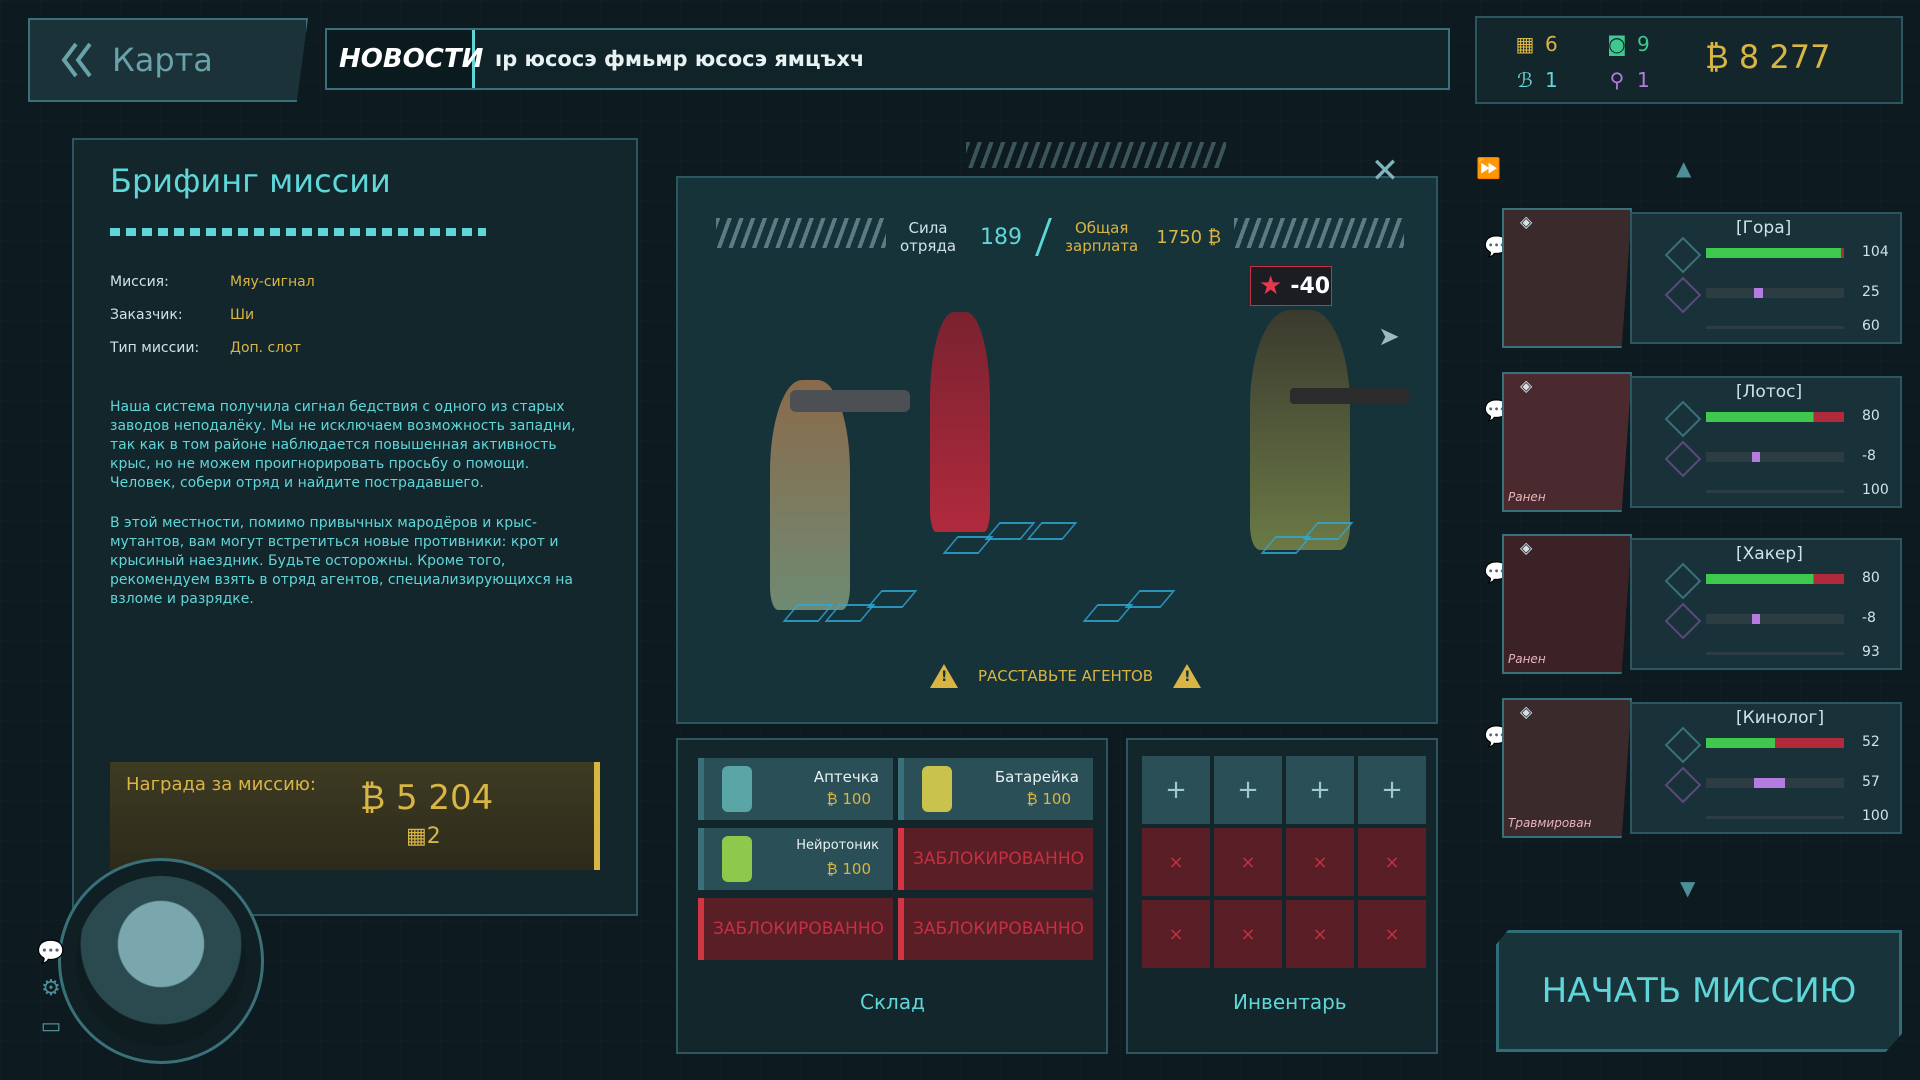 This screenshot has height=1080, width=1920. Describe the element at coordinates (1780, 718) in the screenshot. I see `agent-name: [Кинолог]` at that location.